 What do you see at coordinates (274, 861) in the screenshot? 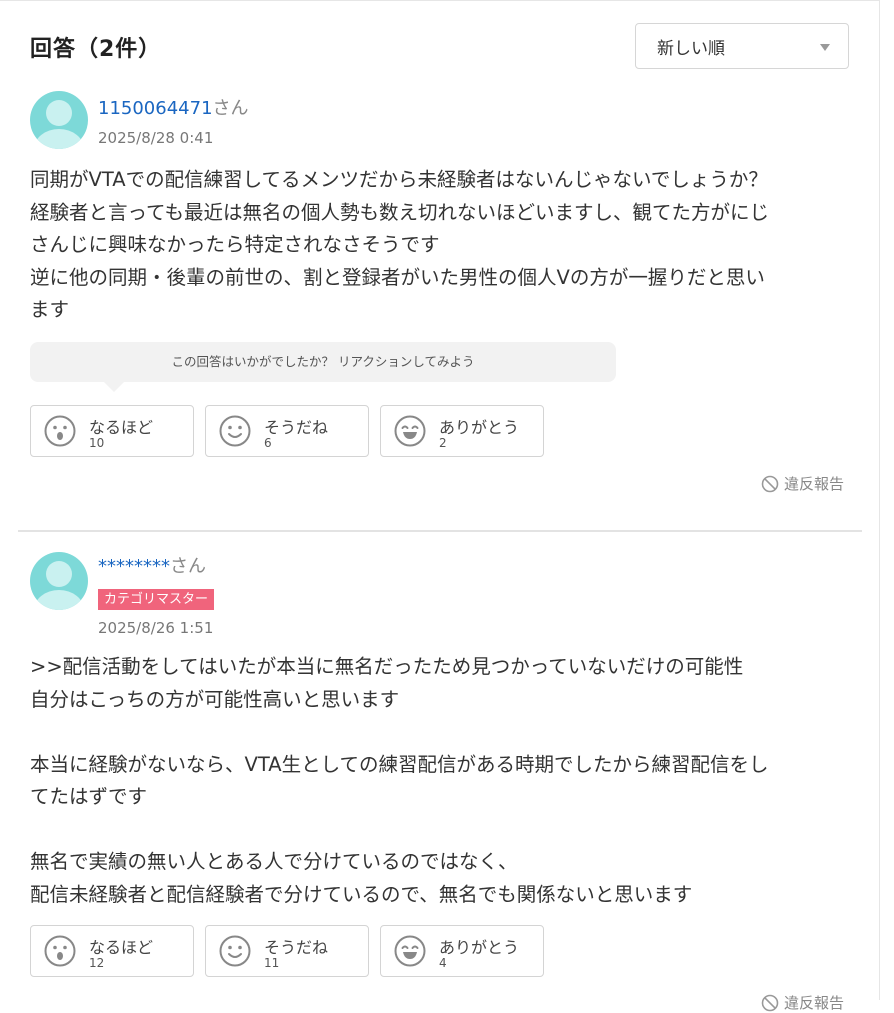
I see `answer-line: 無名で実績の無い人とある人で分けているのではなく、` at bounding box center [274, 861].